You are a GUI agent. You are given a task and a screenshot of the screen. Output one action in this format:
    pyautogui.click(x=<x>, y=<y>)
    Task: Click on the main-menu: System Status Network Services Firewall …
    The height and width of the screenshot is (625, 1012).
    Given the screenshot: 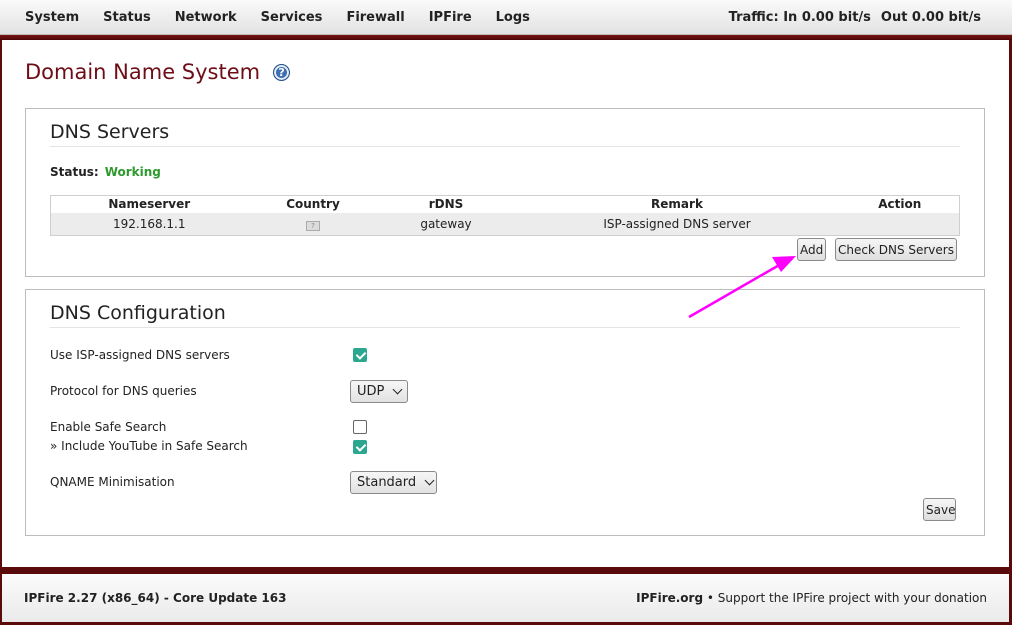 What is the action you would take?
    pyautogui.click(x=277, y=17)
    